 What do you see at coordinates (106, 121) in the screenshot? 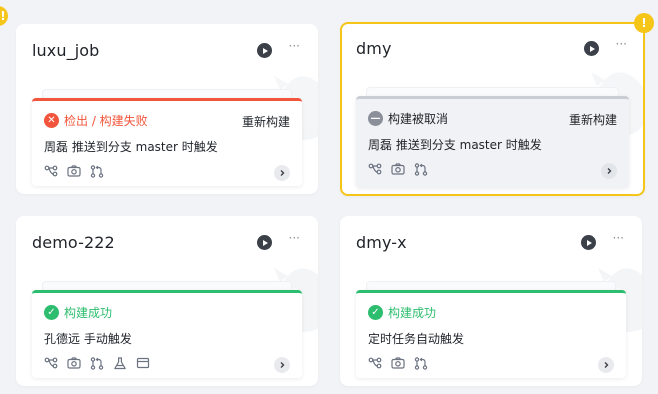
I see `build-status-label: 检出 / 构建失败` at bounding box center [106, 121].